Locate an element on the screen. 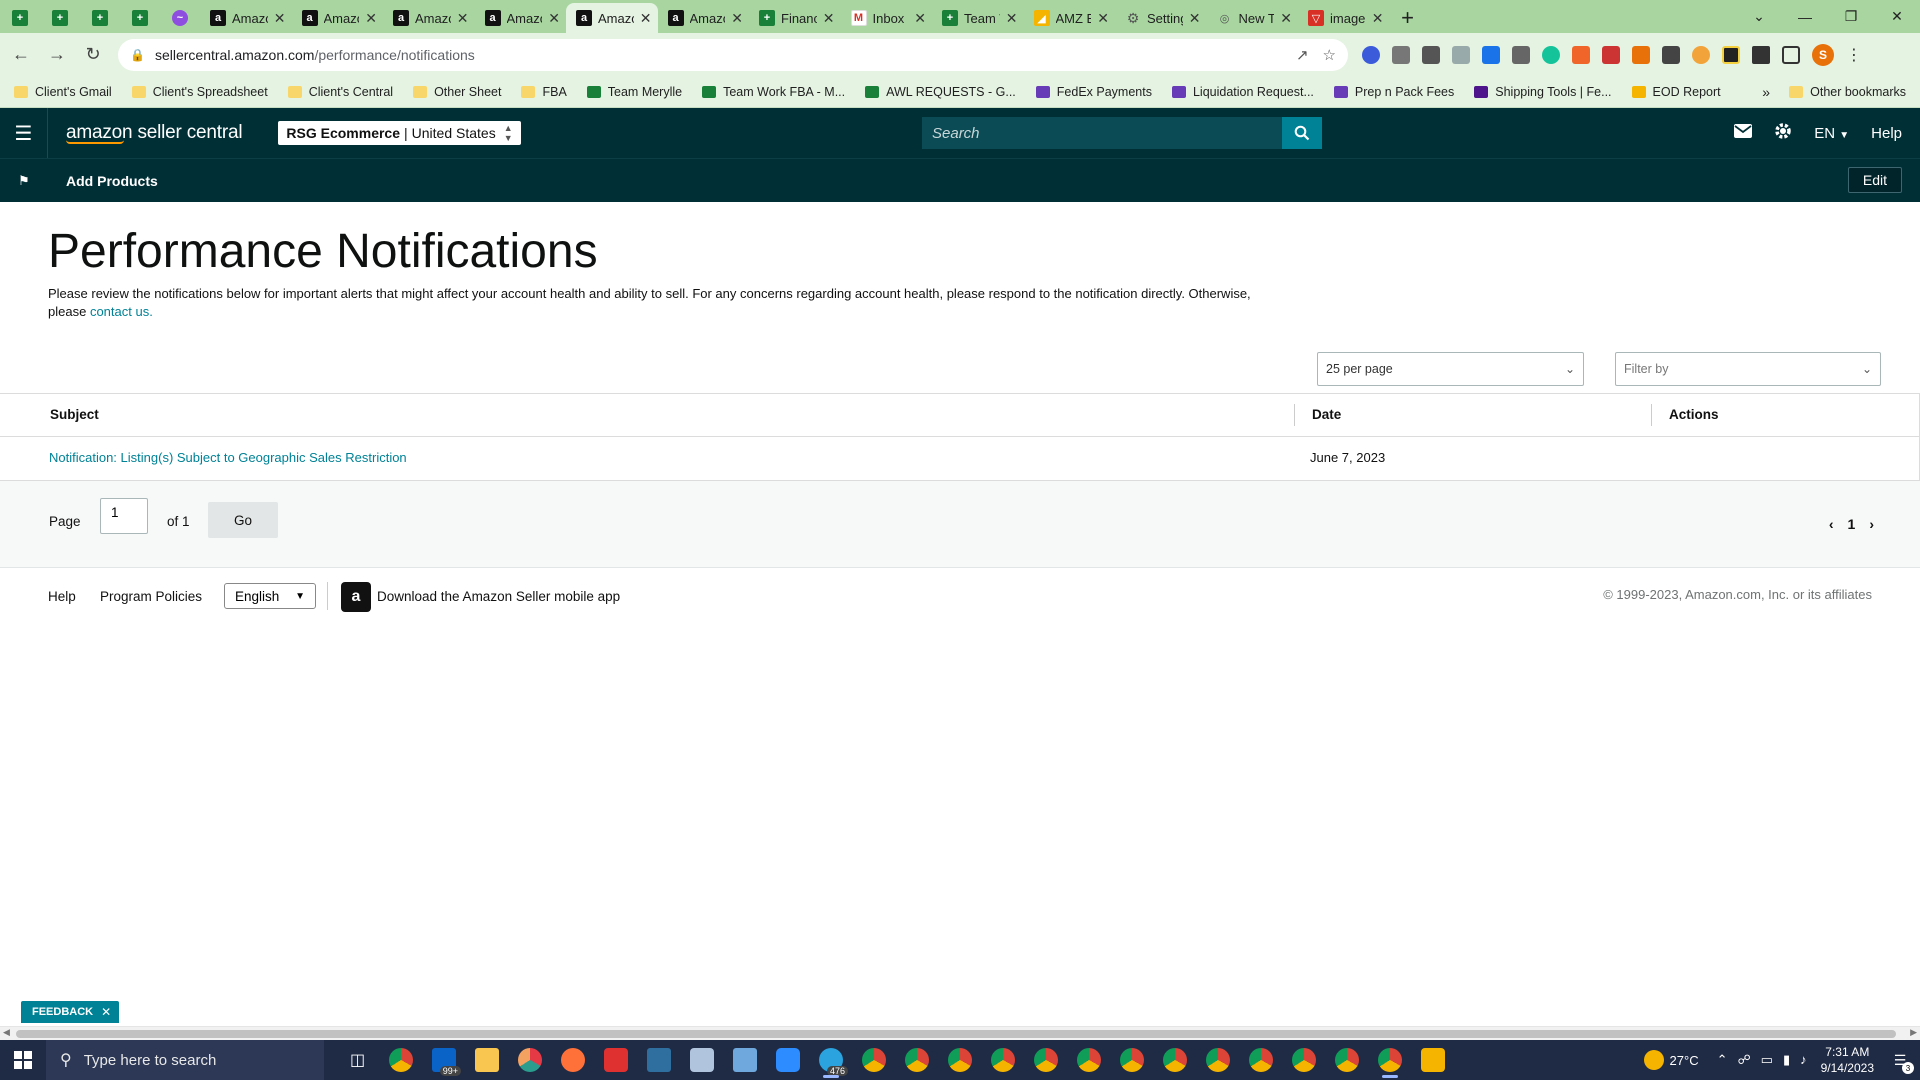  maximize-icon: ❐ is located at coordinates (1851, 16).